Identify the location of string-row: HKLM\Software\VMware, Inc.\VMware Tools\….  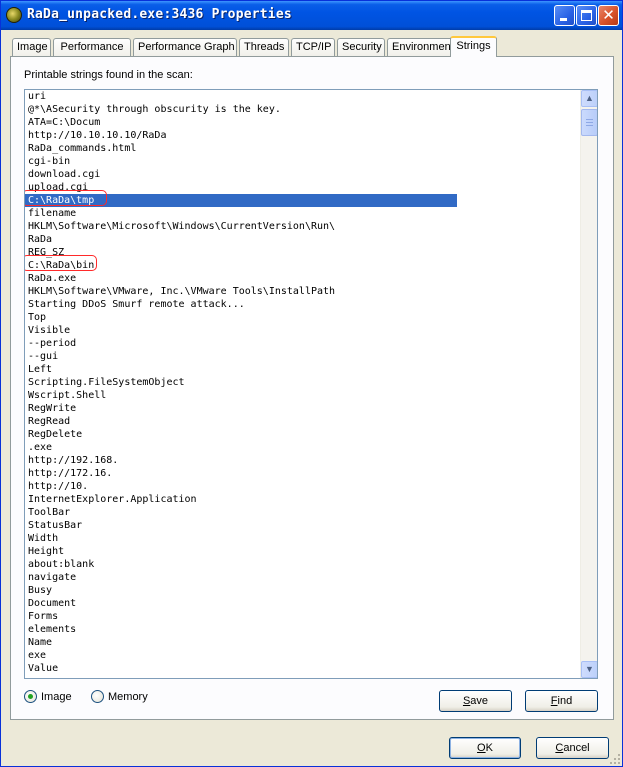
(241, 291).